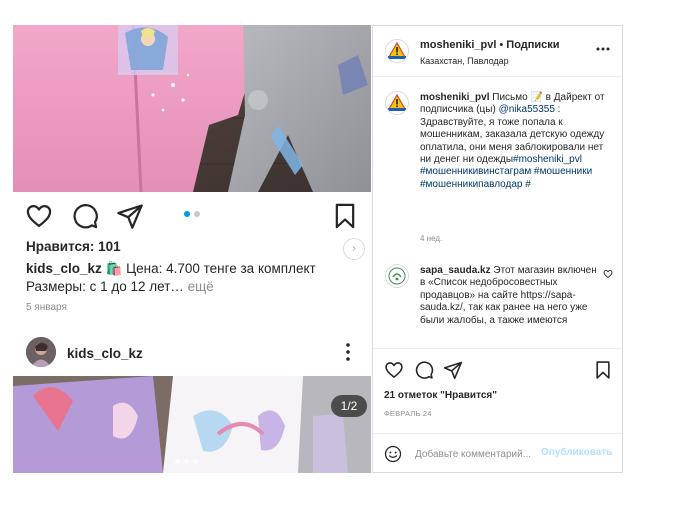 The height and width of the screenshot is (509, 673). I want to click on more-link: ещё, so click(201, 286).